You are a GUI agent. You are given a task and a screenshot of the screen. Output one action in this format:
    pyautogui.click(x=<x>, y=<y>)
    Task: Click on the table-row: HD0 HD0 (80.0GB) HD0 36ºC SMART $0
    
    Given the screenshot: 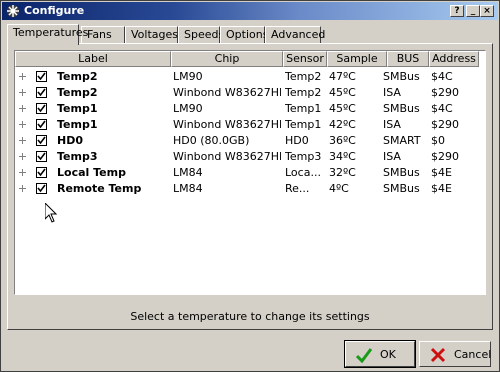 What is the action you would take?
    pyautogui.click(x=249, y=141)
    